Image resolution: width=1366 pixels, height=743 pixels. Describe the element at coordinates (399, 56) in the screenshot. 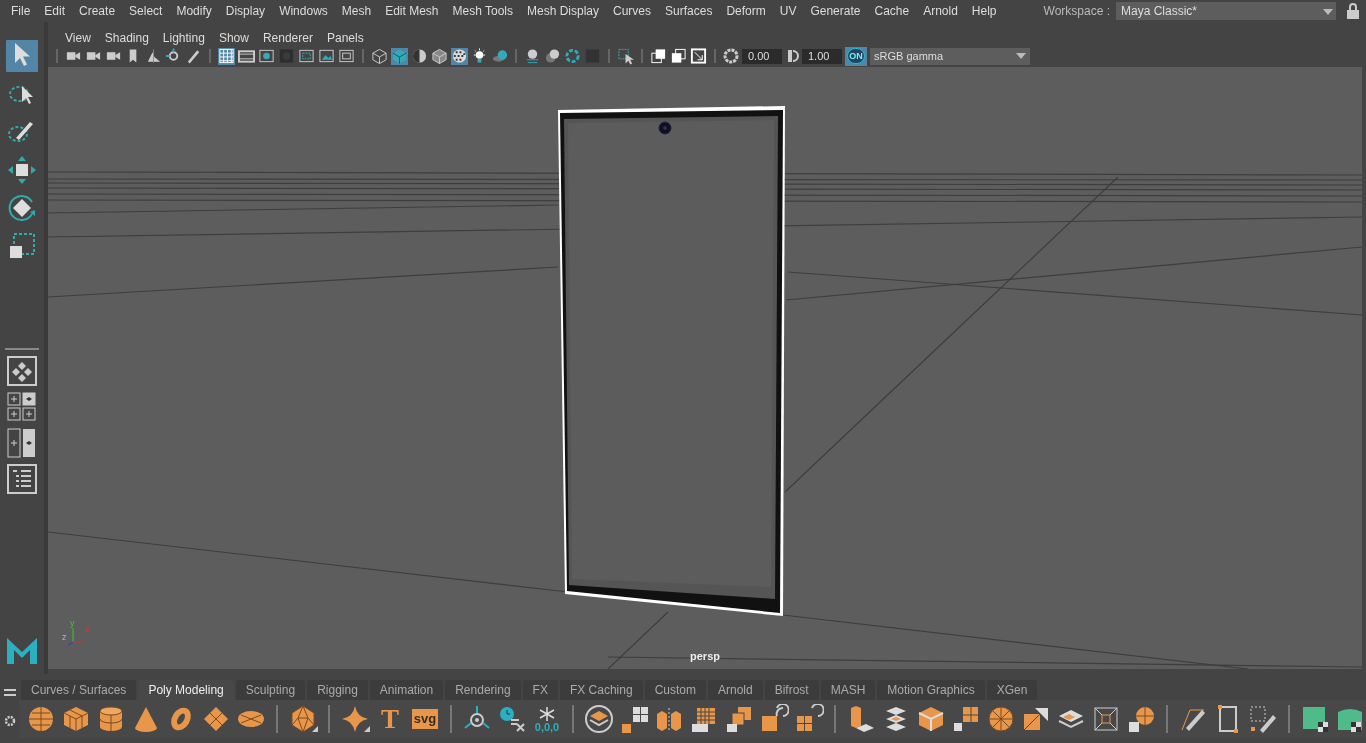

I see `shaded-cube-icon` at that location.